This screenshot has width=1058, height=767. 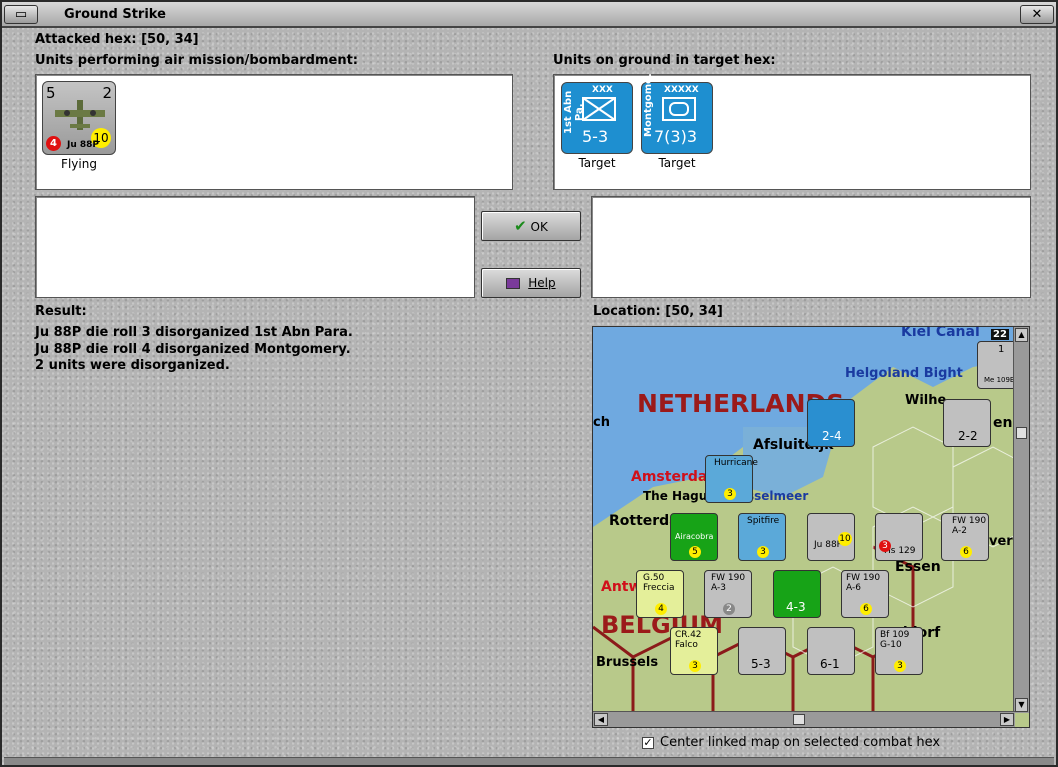 What do you see at coordinates (529, 15) in the screenshot?
I see `title-bar: ▭ Ground Strike ✕` at bounding box center [529, 15].